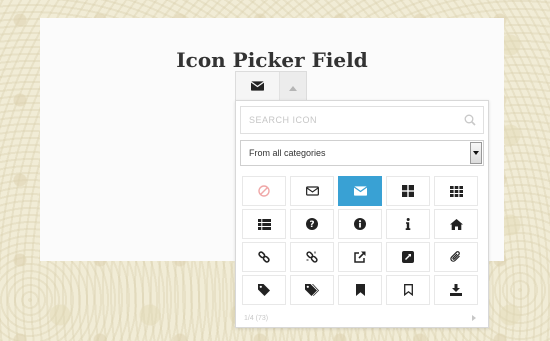 The width and height of the screenshot is (550, 341). I want to click on icon-cell-paperclip, so click(456, 257).